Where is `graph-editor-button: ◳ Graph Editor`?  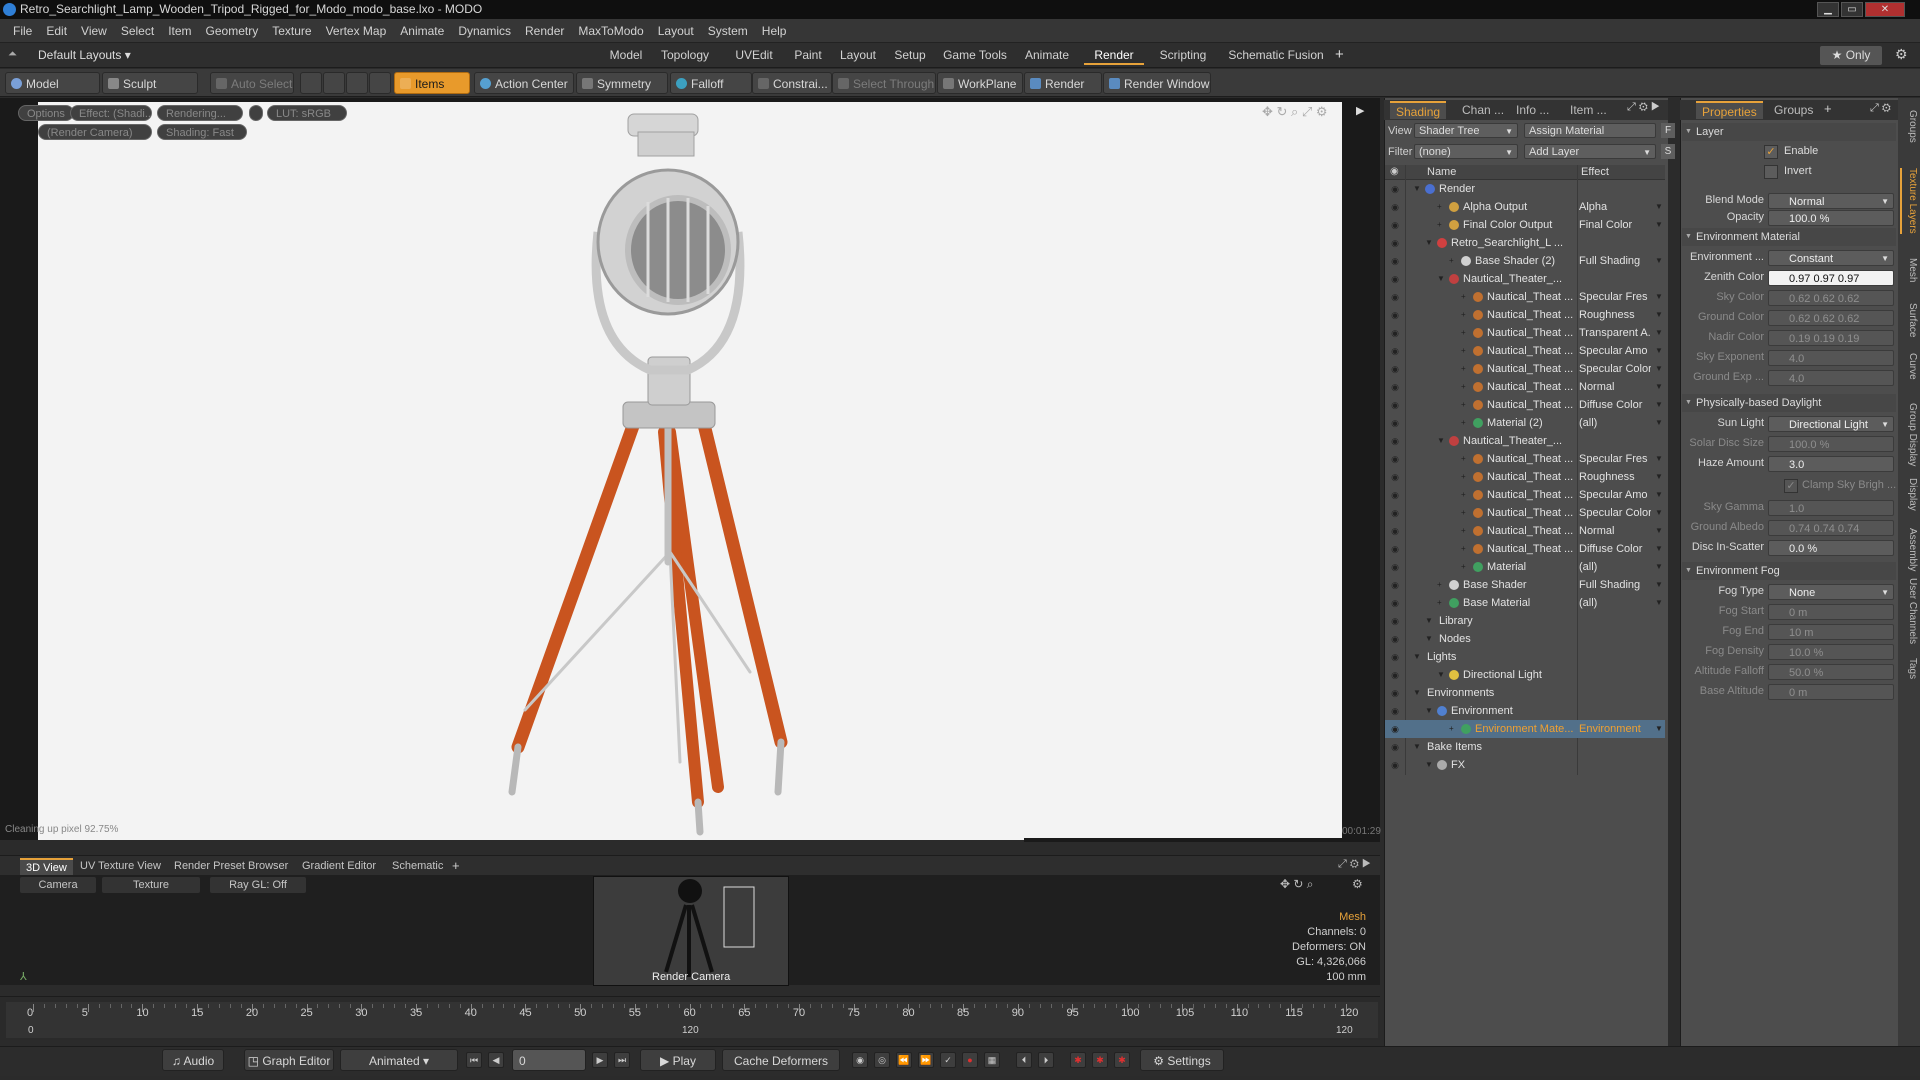 graph-editor-button: ◳ Graph Editor is located at coordinates (289, 1060).